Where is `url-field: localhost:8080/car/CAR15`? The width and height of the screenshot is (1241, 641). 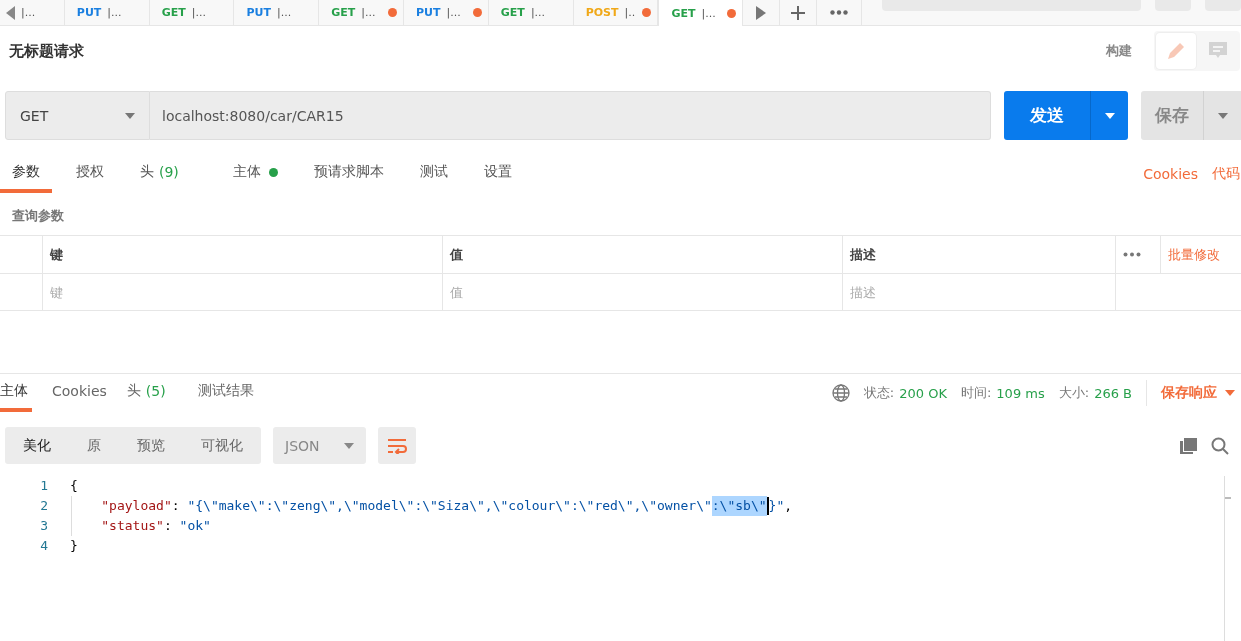 url-field: localhost:8080/car/CAR15 is located at coordinates (570, 115).